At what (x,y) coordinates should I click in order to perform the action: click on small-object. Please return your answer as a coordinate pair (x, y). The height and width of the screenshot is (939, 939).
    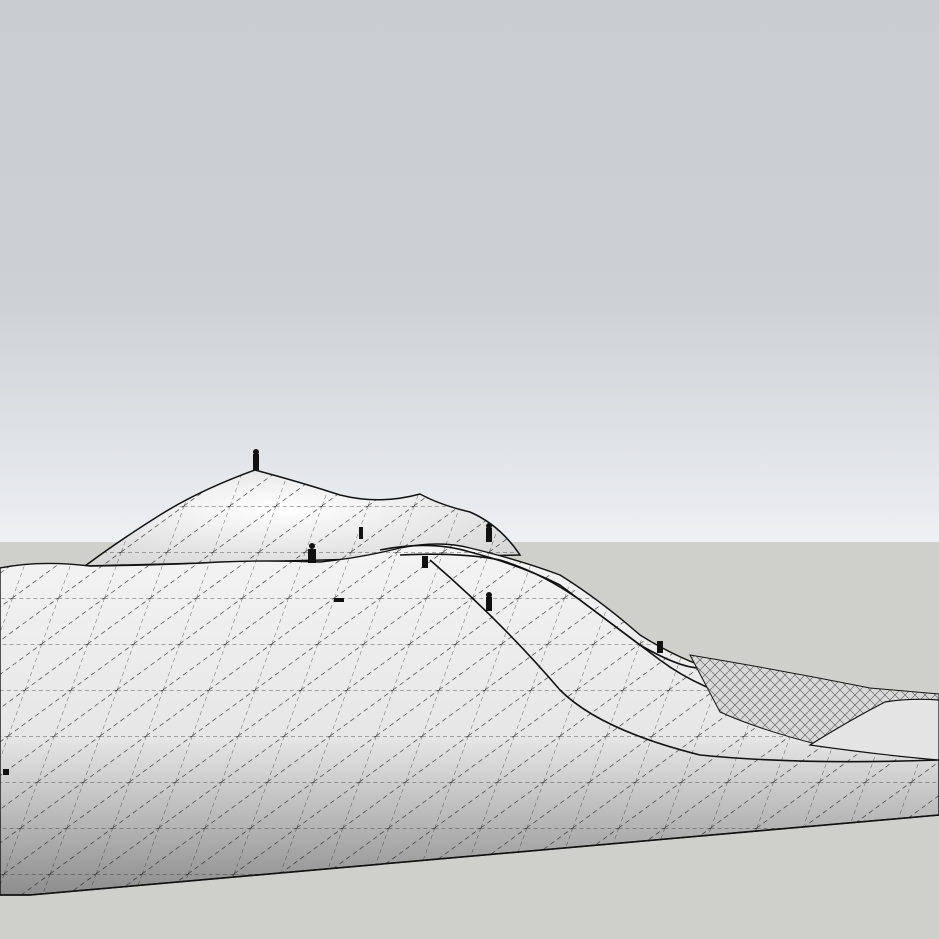
    Looking at the image, I should click on (339, 600).